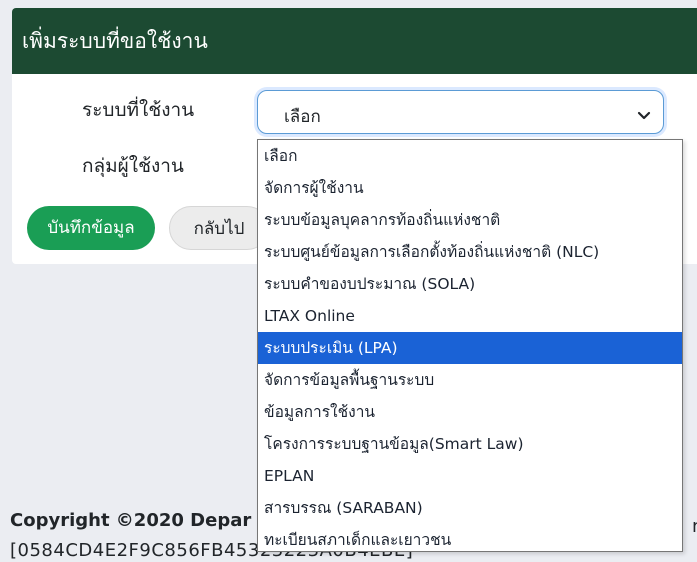 The width and height of the screenshot is (697, 562). Describe the element at coordinates (470, 412) in the screenshot. I see `option-usage-data: ข้อมูลการใช้งาน` at that location.